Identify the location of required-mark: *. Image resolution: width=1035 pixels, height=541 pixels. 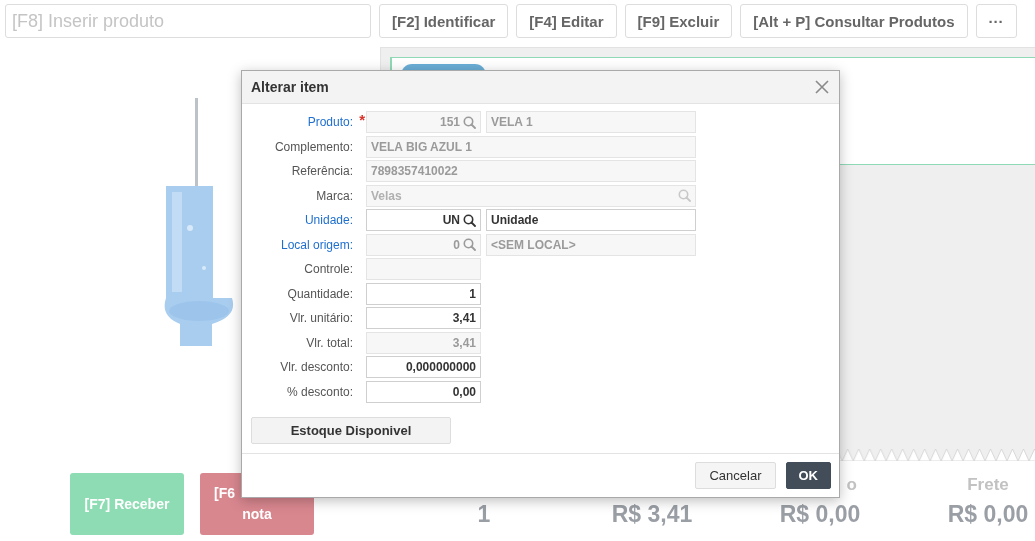
(362, 120).